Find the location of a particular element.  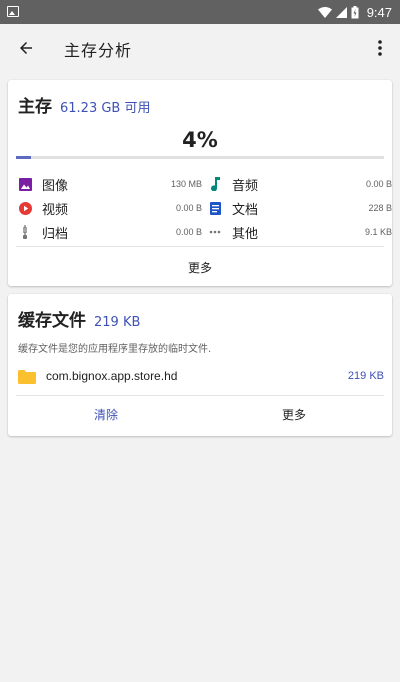

category-videos: 视频 0.00 B is located at coordinates (110, 208).